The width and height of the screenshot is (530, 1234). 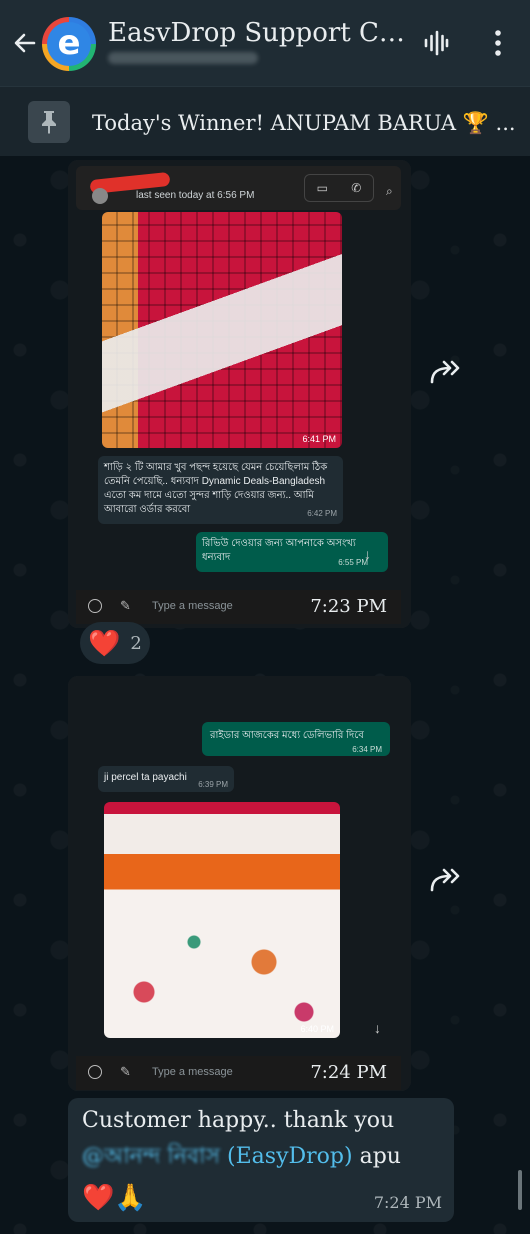 What do you see at coordinates (183, 58) in the screenshot?
I see `chat-subtitle-blurred` at bounding box center [183, 58].